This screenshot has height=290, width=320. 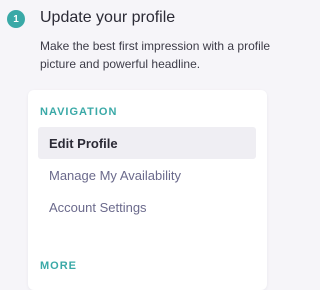 What do you see at coordinates (58, 266) in the screenshot?
I see `more-heading: MORE` at bounding box center [58, 266].